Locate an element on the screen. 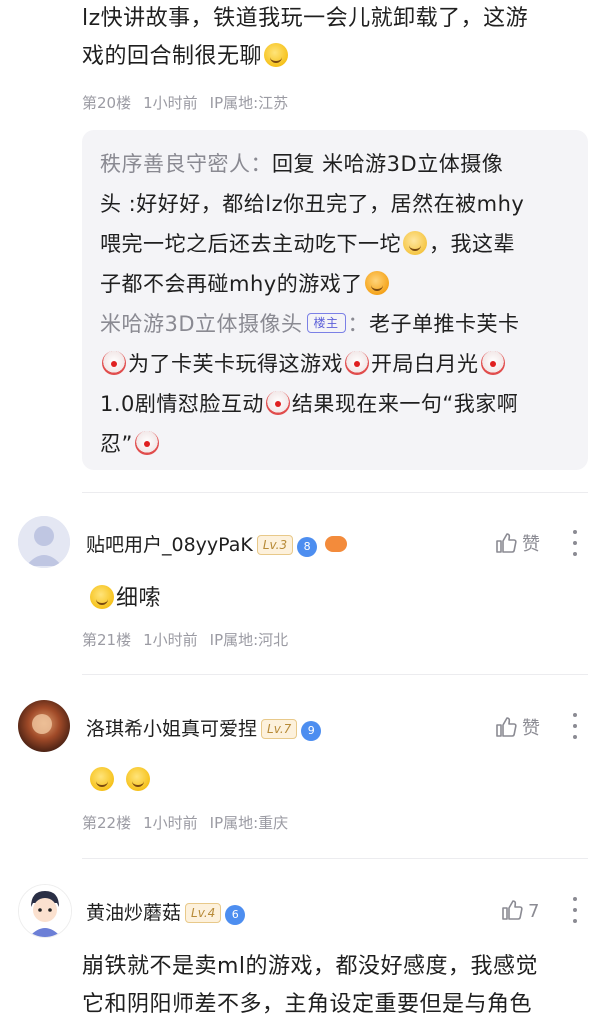 The height and width of the screenshot is (1024, 608). post-line-2-text: 戏的回合制很无聊 is located at coordinates (172, 56).